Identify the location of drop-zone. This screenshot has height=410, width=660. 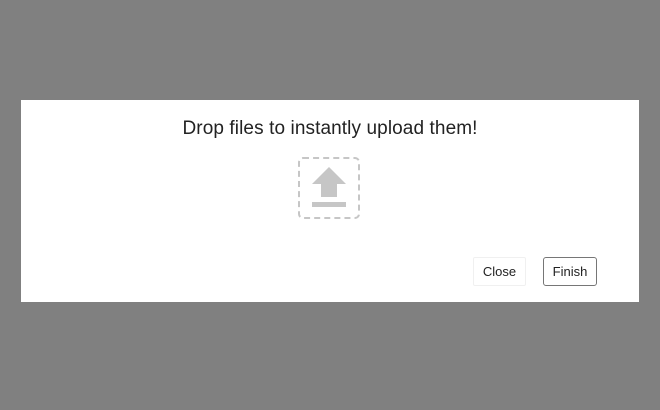
(329, 188).